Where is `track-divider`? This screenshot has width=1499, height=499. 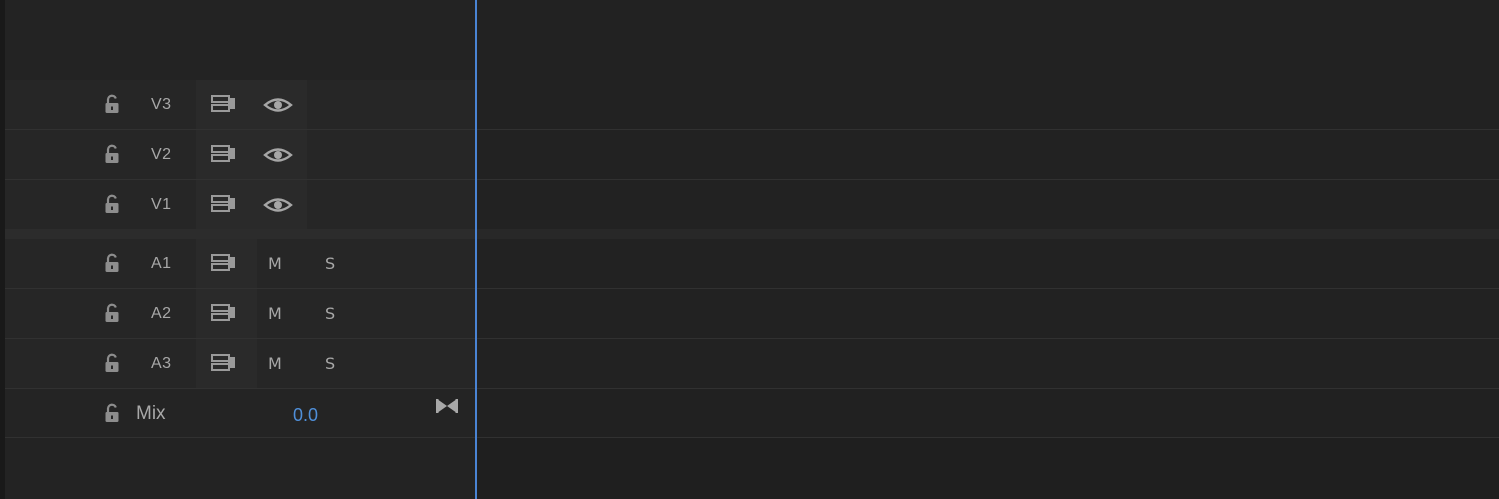 track-divider is located at coordinates (752, 437).